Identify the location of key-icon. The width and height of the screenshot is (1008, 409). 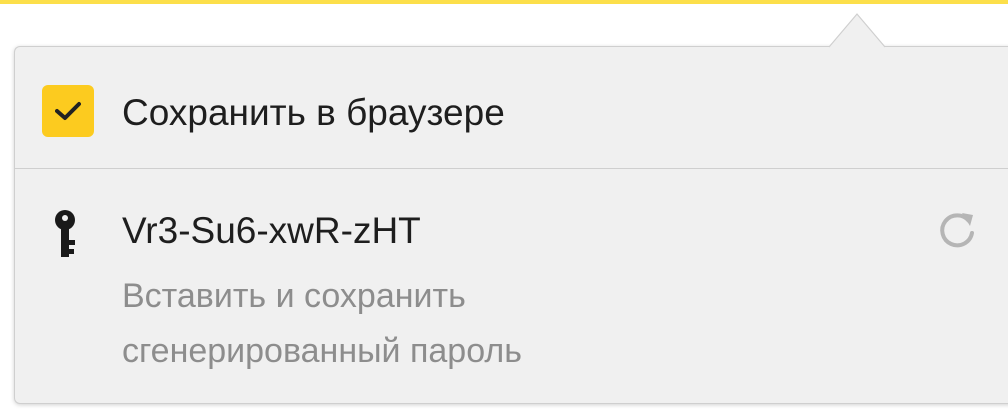
(65, 233).